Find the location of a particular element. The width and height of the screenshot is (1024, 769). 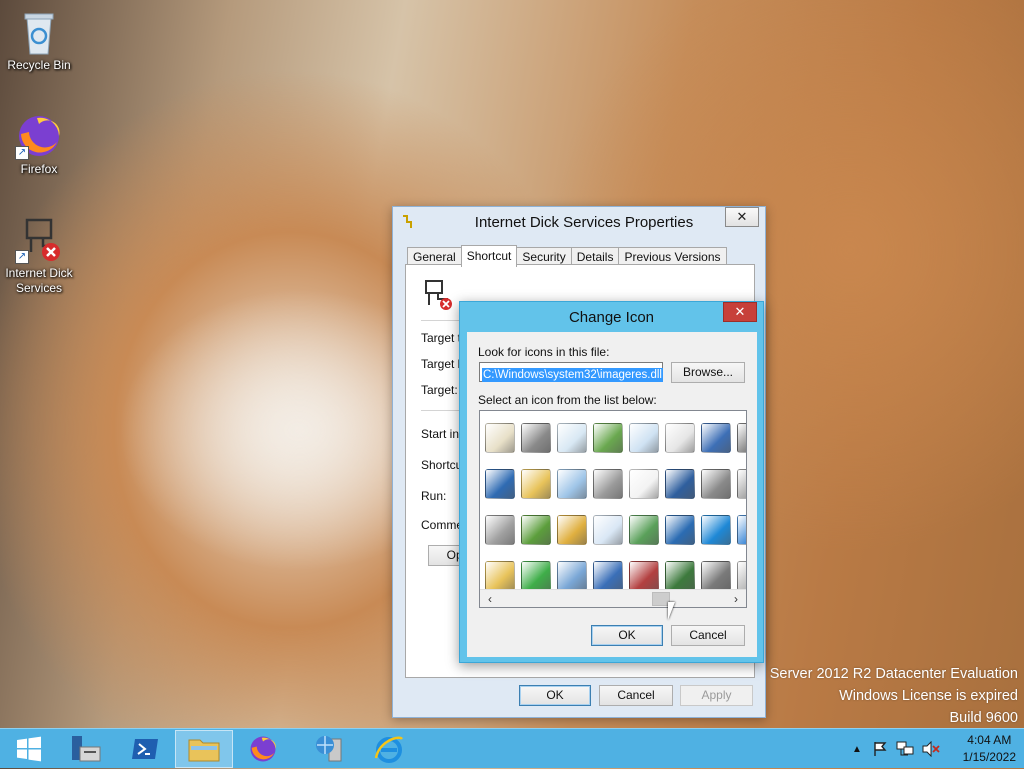

icon-list: ‹ › is located at coordinates (613, 509).